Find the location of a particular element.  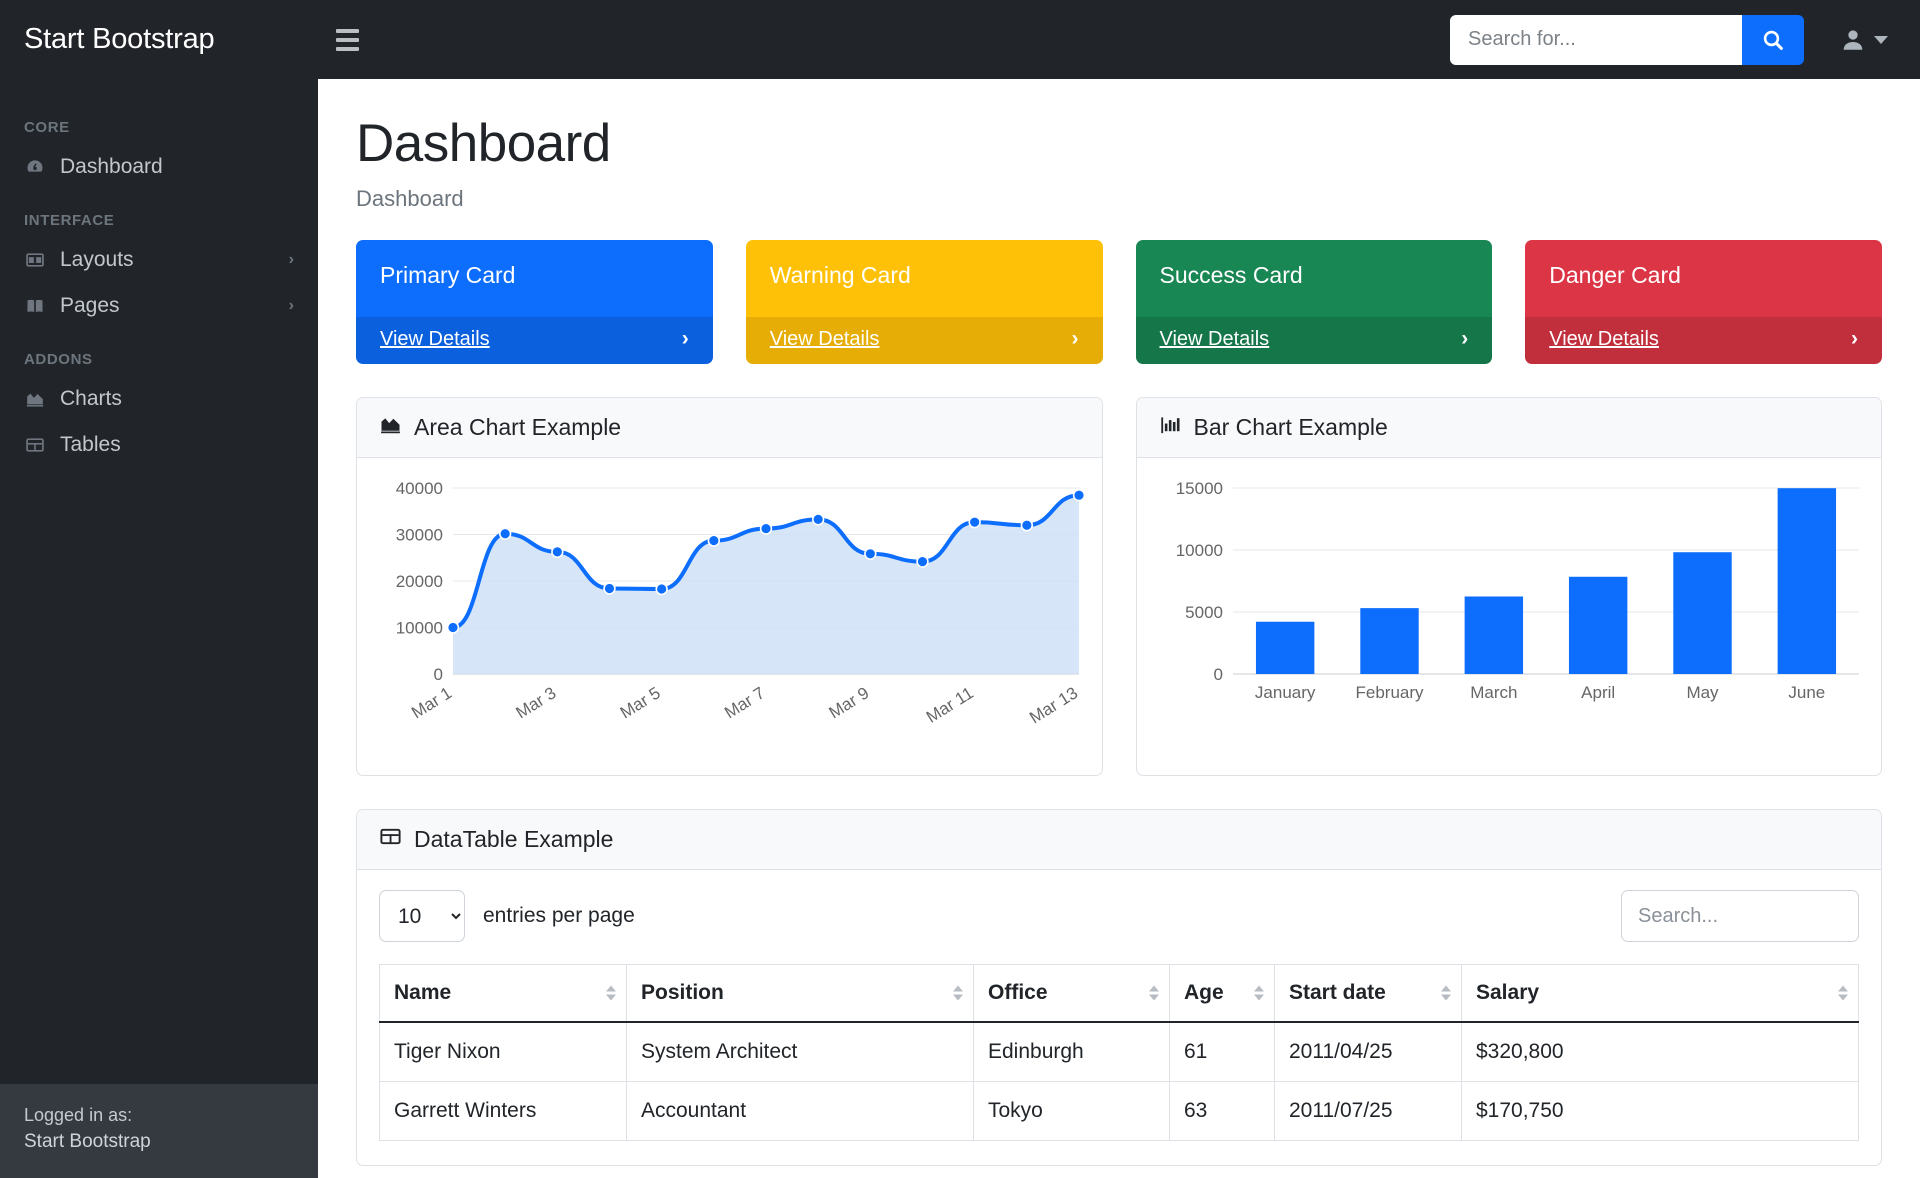

svg-text: Mar 7 is located at coordinates (744, 702).